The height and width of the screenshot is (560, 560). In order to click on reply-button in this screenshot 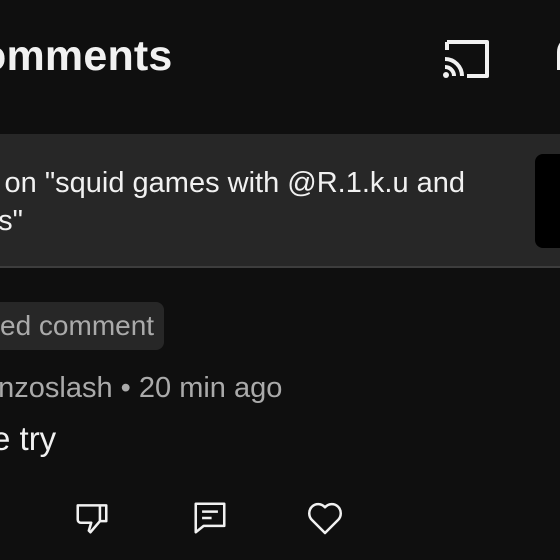, I will do `click(210, 518)`.